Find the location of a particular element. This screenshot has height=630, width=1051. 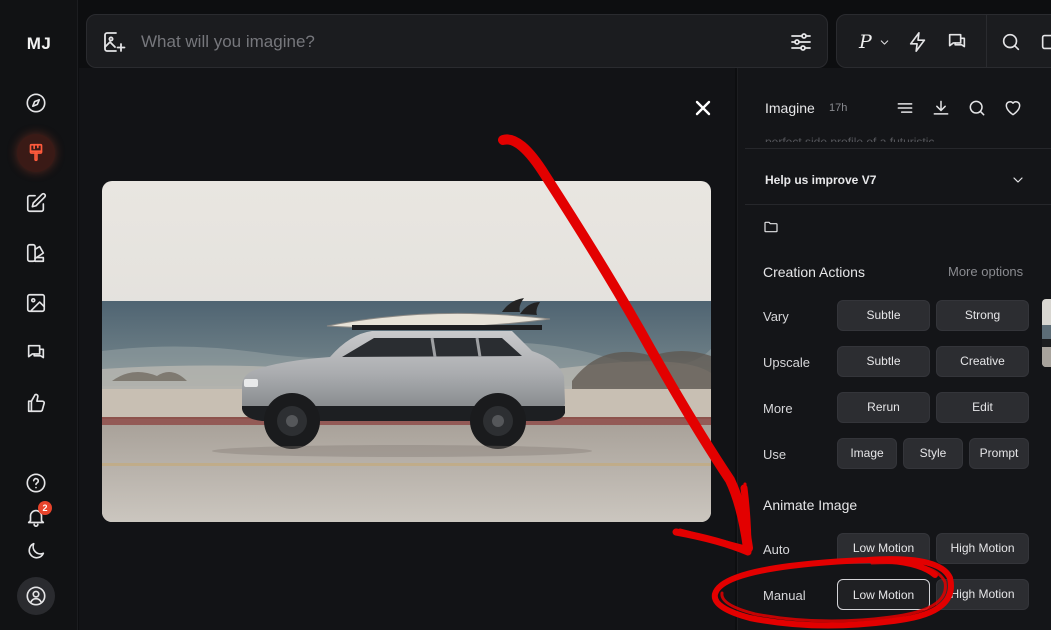

vary-subtle-button: Subtle is located at coordinates (883, 315).